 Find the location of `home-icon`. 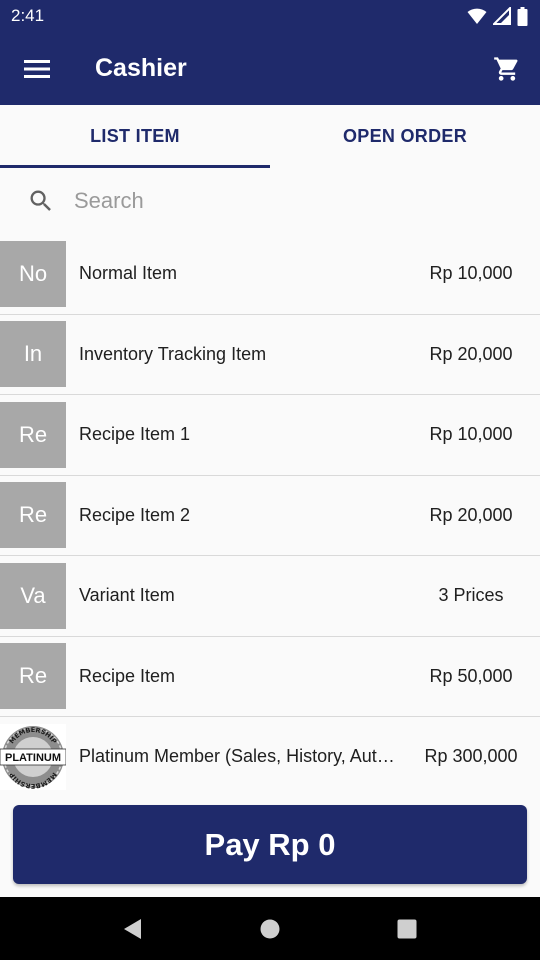

home-icon is located at coordinates (270, 928).